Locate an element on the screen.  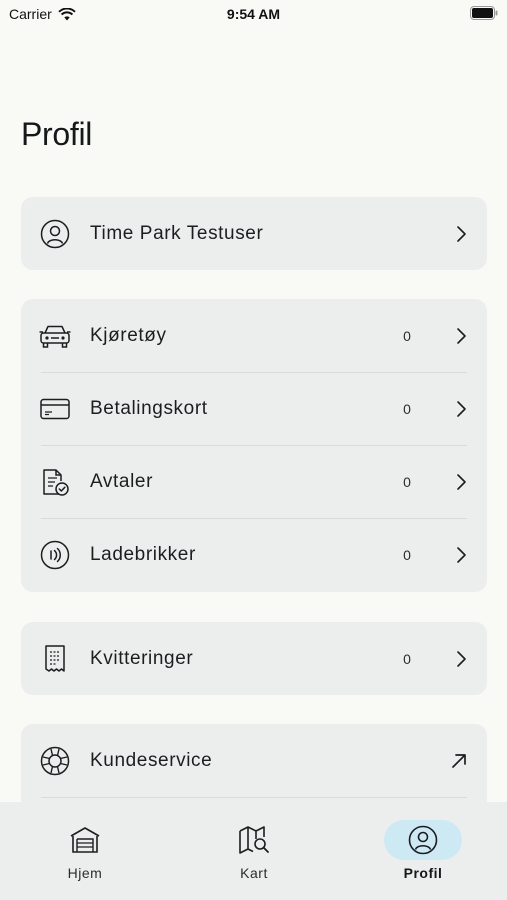
agreements-count: 0 is located at coordinates (407, 481).